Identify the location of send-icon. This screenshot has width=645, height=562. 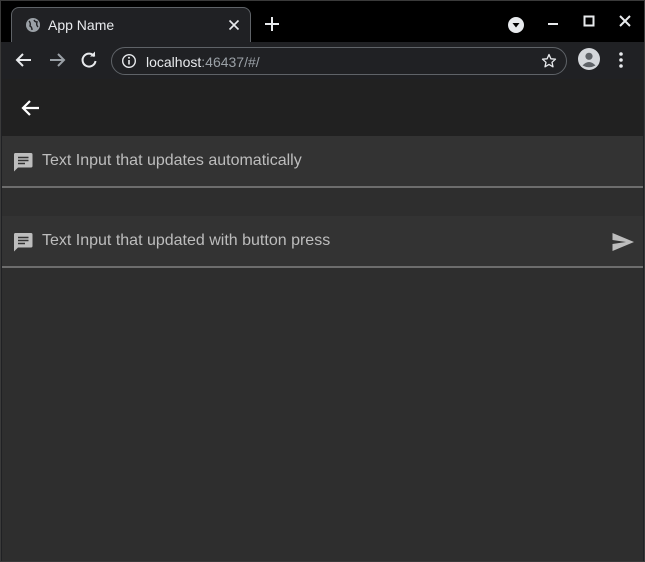
(623, 242).